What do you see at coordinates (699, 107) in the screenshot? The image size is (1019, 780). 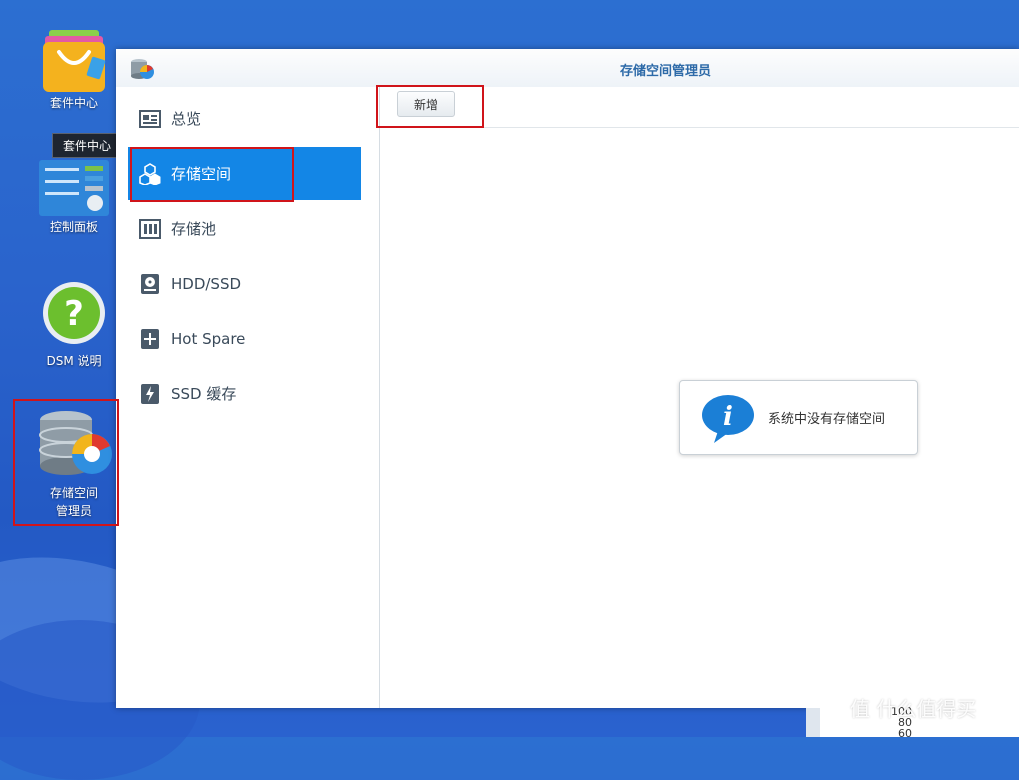 I see `toolbar: 新增` at bounding box center [699, 107].